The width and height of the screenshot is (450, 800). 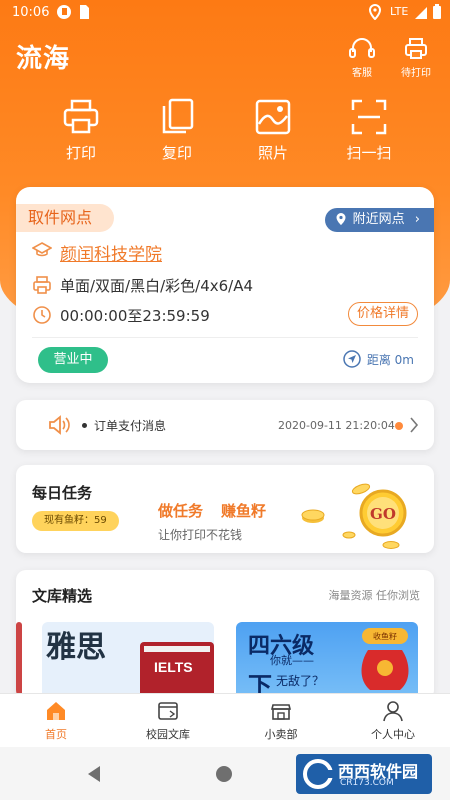 I want to click on copy-label: 复印, so click(x=176, y=153).